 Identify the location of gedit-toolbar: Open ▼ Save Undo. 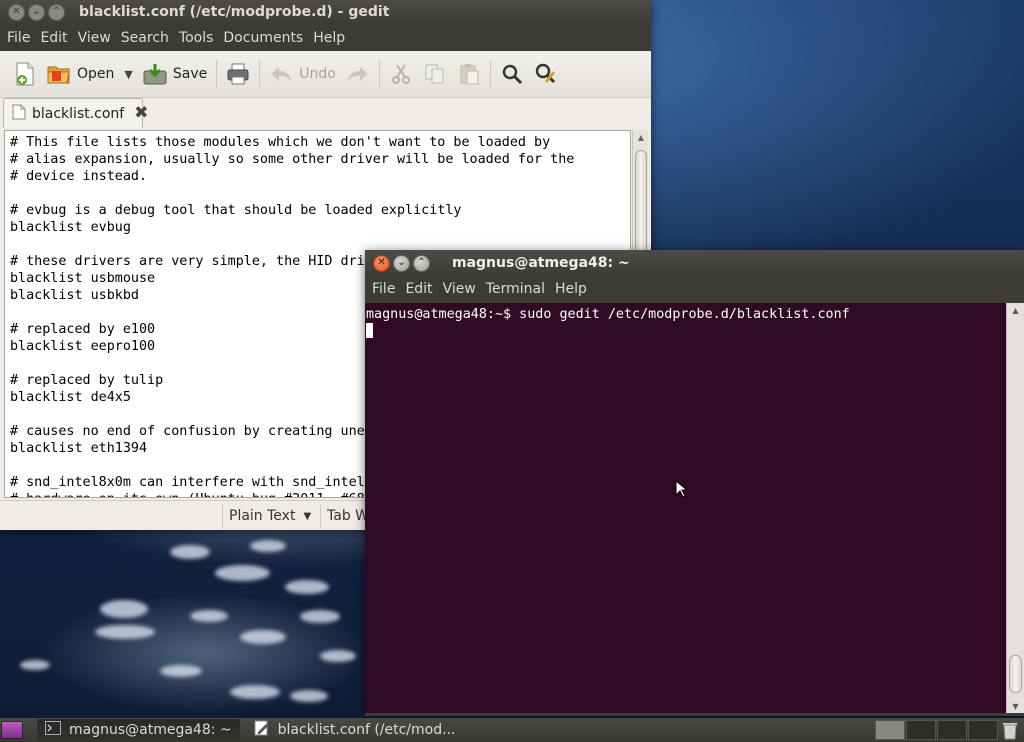
(325, 74).